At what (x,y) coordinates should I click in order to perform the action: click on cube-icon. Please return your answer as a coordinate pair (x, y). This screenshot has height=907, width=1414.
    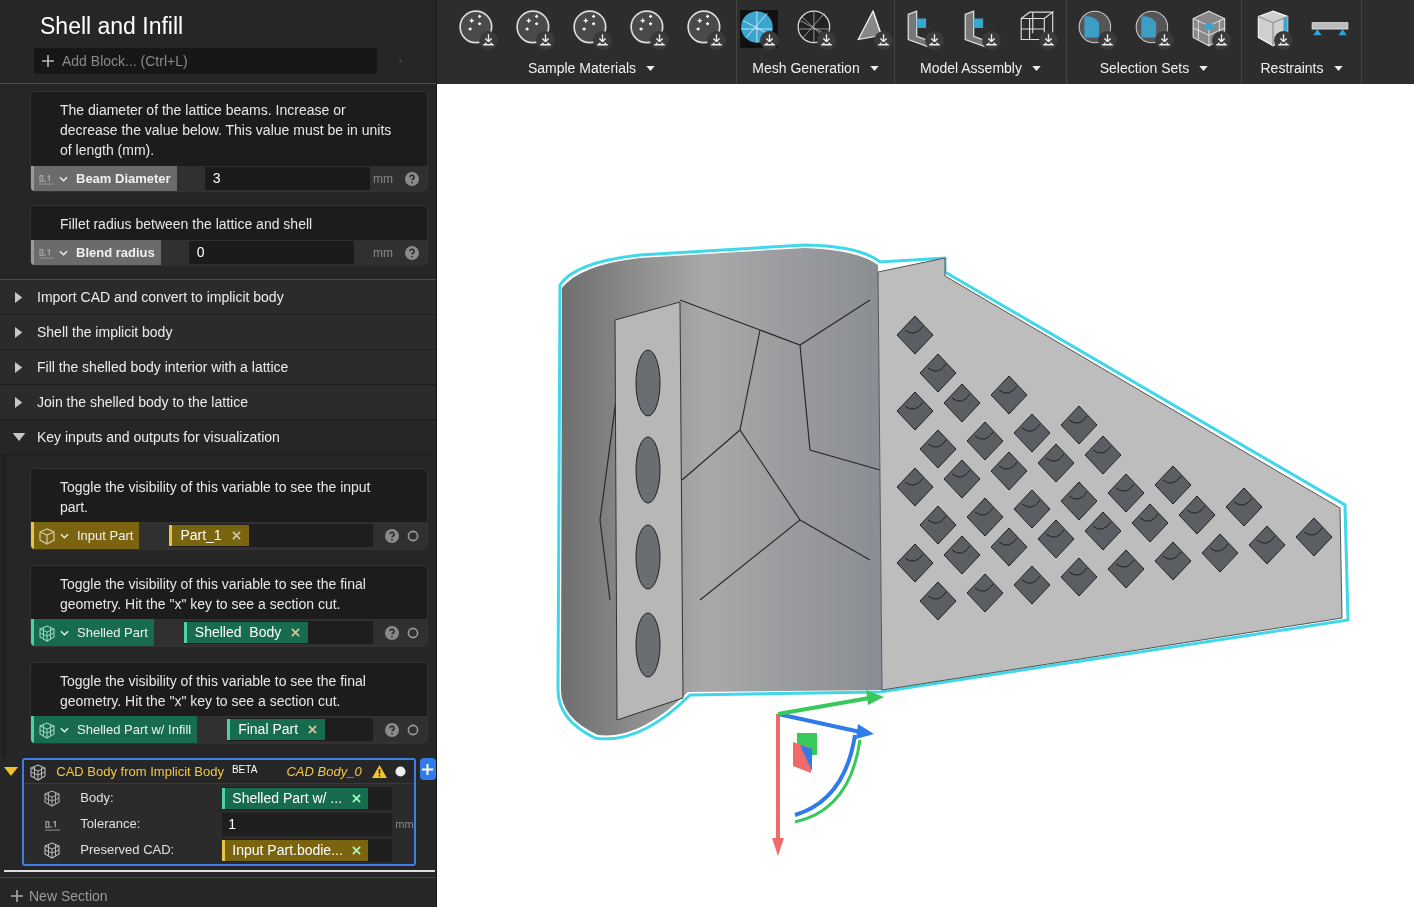
    Looking at the image, I should click on (47, 535).